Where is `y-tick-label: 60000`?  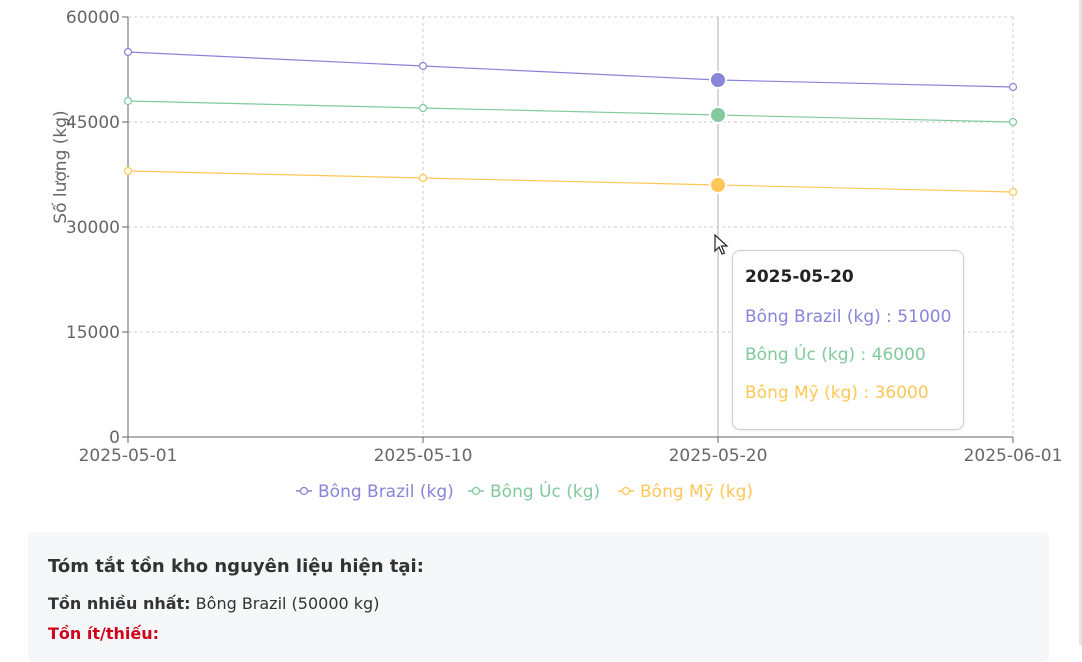 y-tick-label: 60000 is located at coordinates (93, 18).